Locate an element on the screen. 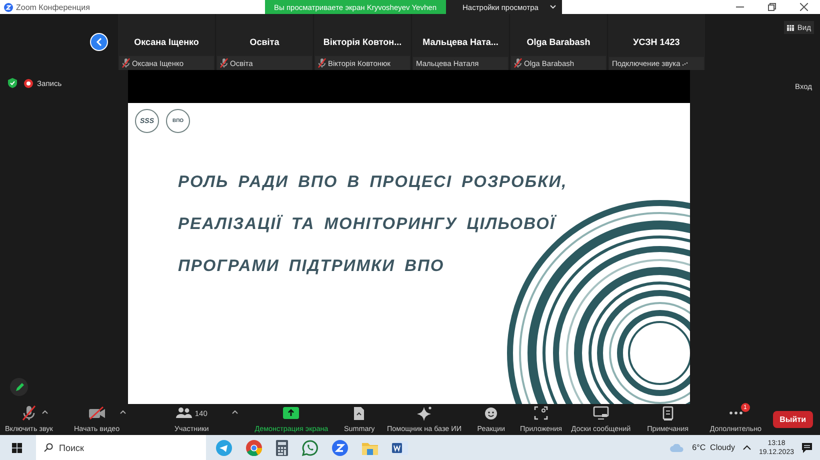 Image resolution: width=820 pixels, height=460 pixels. word-icon is located at coordinates (400, 448).